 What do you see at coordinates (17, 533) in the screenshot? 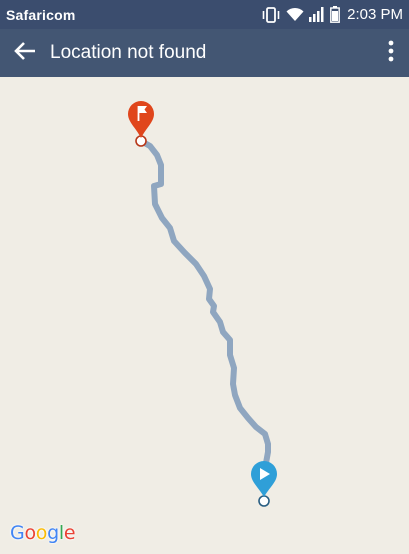
I see `google-logo-letter: G` at bounding box center [17, 533].